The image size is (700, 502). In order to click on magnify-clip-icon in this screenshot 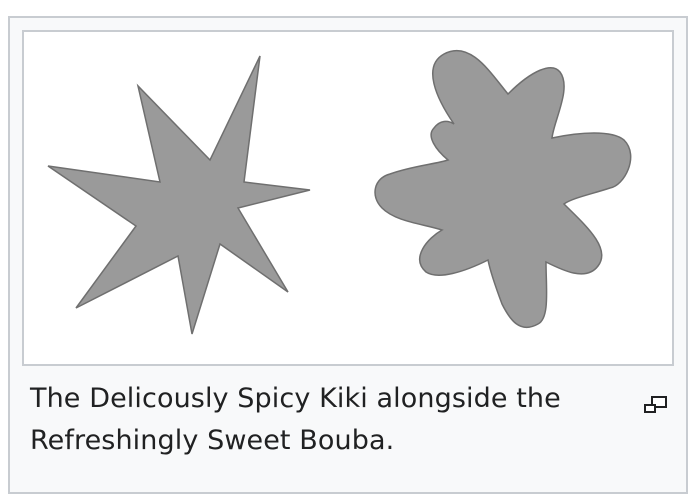, I will do `click(656, 406)`.